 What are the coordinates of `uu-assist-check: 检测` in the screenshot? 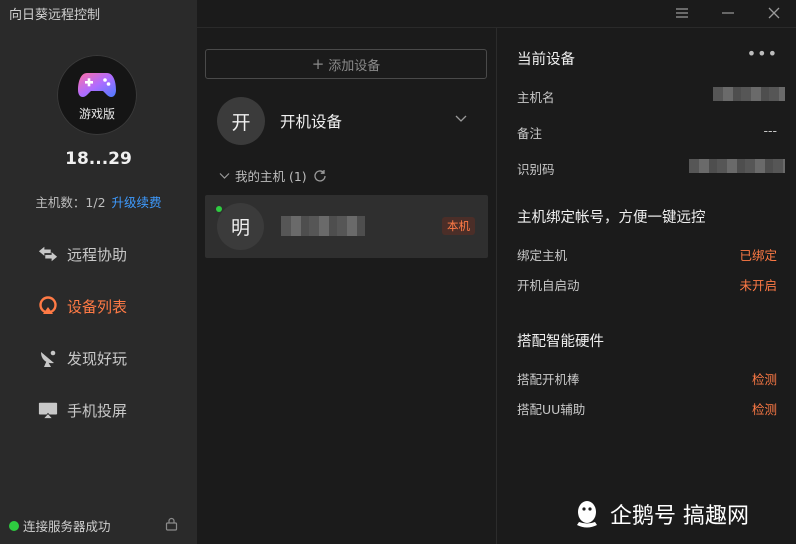 It's located at (764, 408).